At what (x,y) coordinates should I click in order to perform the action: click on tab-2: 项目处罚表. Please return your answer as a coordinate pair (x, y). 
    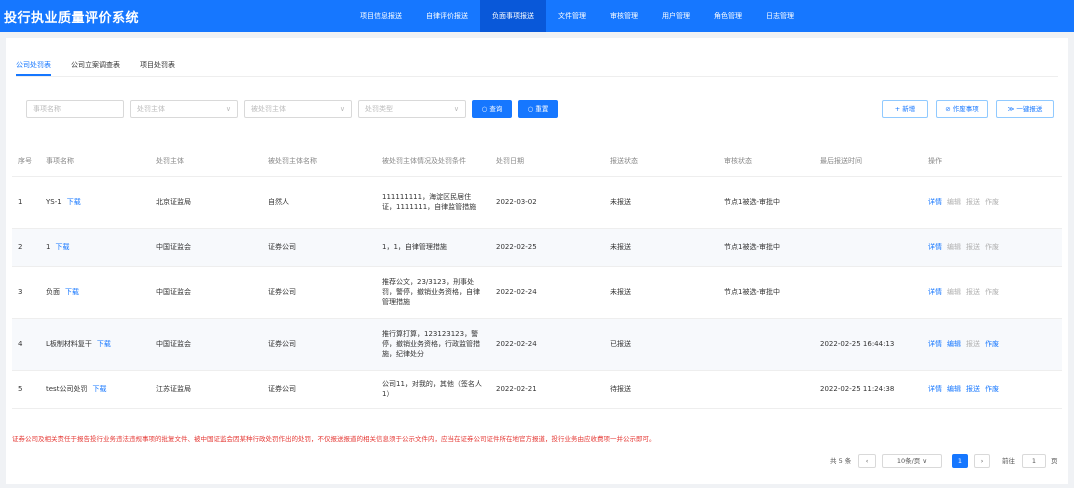
    Looking at the image, I should click on (157, 68).